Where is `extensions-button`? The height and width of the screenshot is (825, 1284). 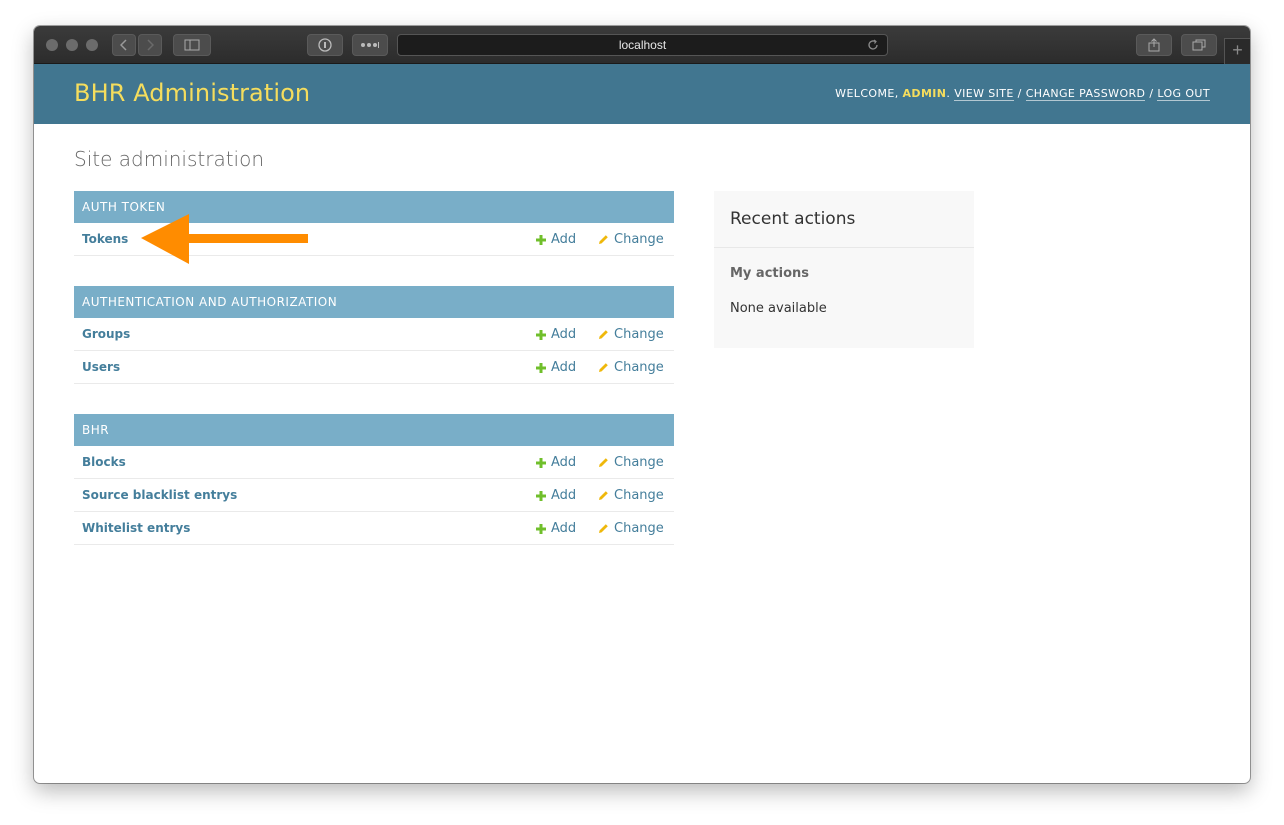 extensions-button is located at coordinates (370, 45).